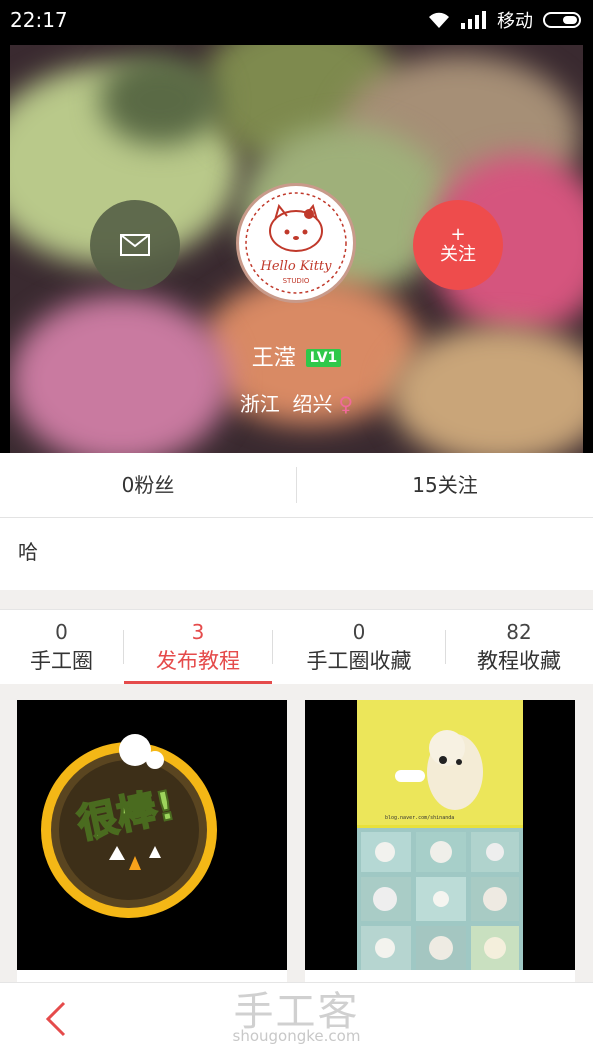 The image size is (593, 1055). Describe the element at coordinates (296, 281) in the screenshot. I see `svg-text: STUDIO` at that location.